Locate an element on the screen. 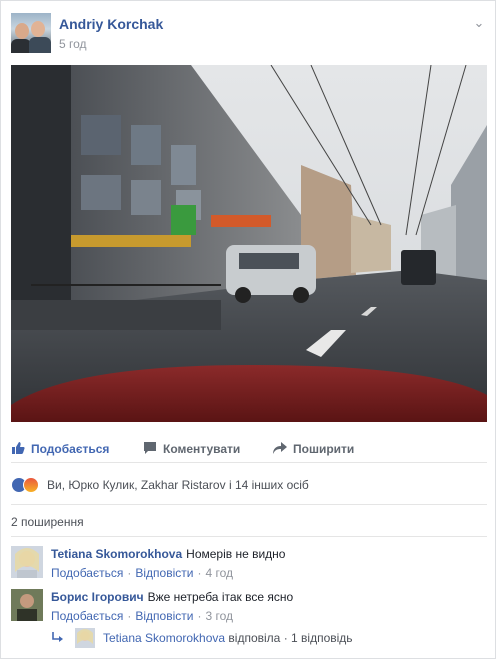  author-name: Andriy Korchak is located at coordinates (111, 24).